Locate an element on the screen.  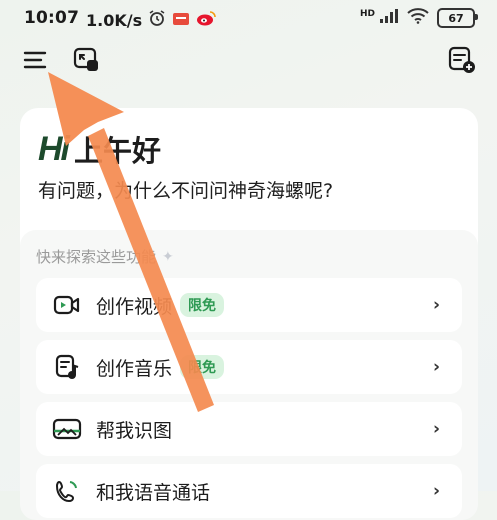
feature-label: 和我语音通话 is located at coordinates (153, 492).